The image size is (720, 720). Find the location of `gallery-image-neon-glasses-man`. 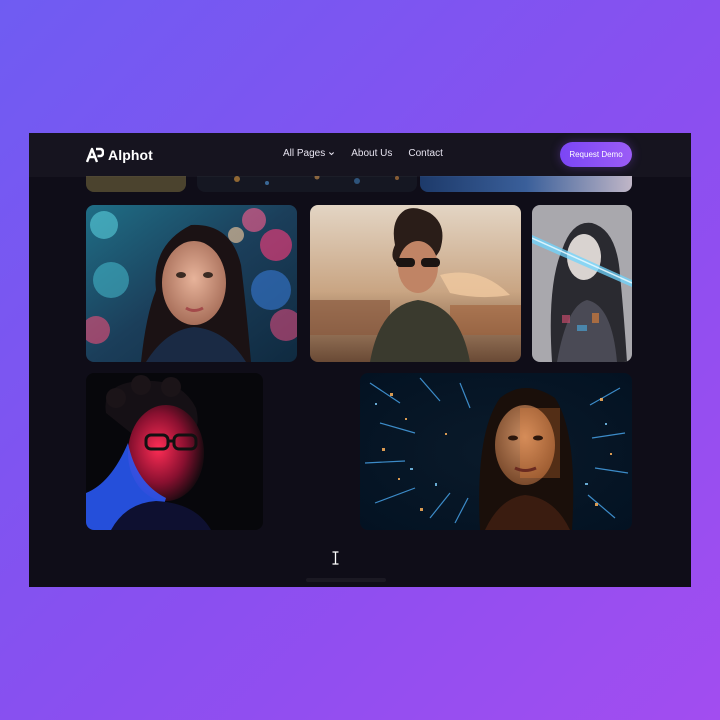

gallery-image-neon-glasses-man is located at coordinates (174, 451).